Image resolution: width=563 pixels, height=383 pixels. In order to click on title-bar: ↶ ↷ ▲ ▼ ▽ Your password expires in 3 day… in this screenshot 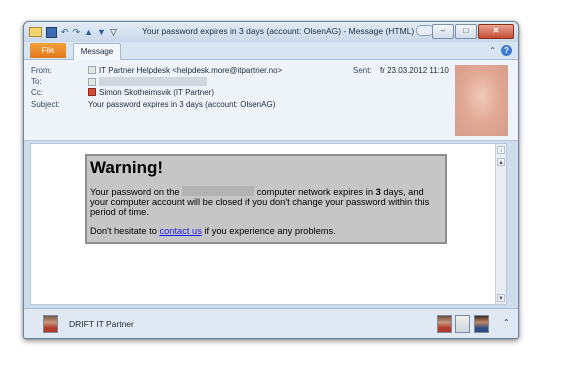, I will do `click(271, 32)`.